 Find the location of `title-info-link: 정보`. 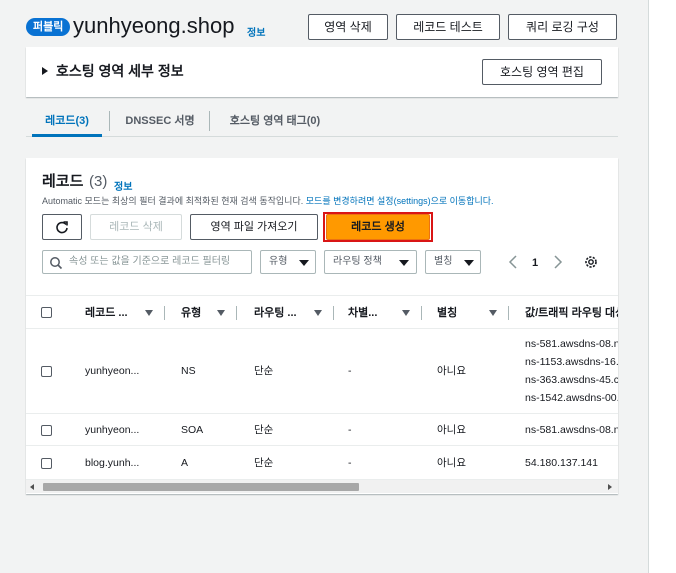

title-info-link: 정보 is located at coordinates (256, 31).